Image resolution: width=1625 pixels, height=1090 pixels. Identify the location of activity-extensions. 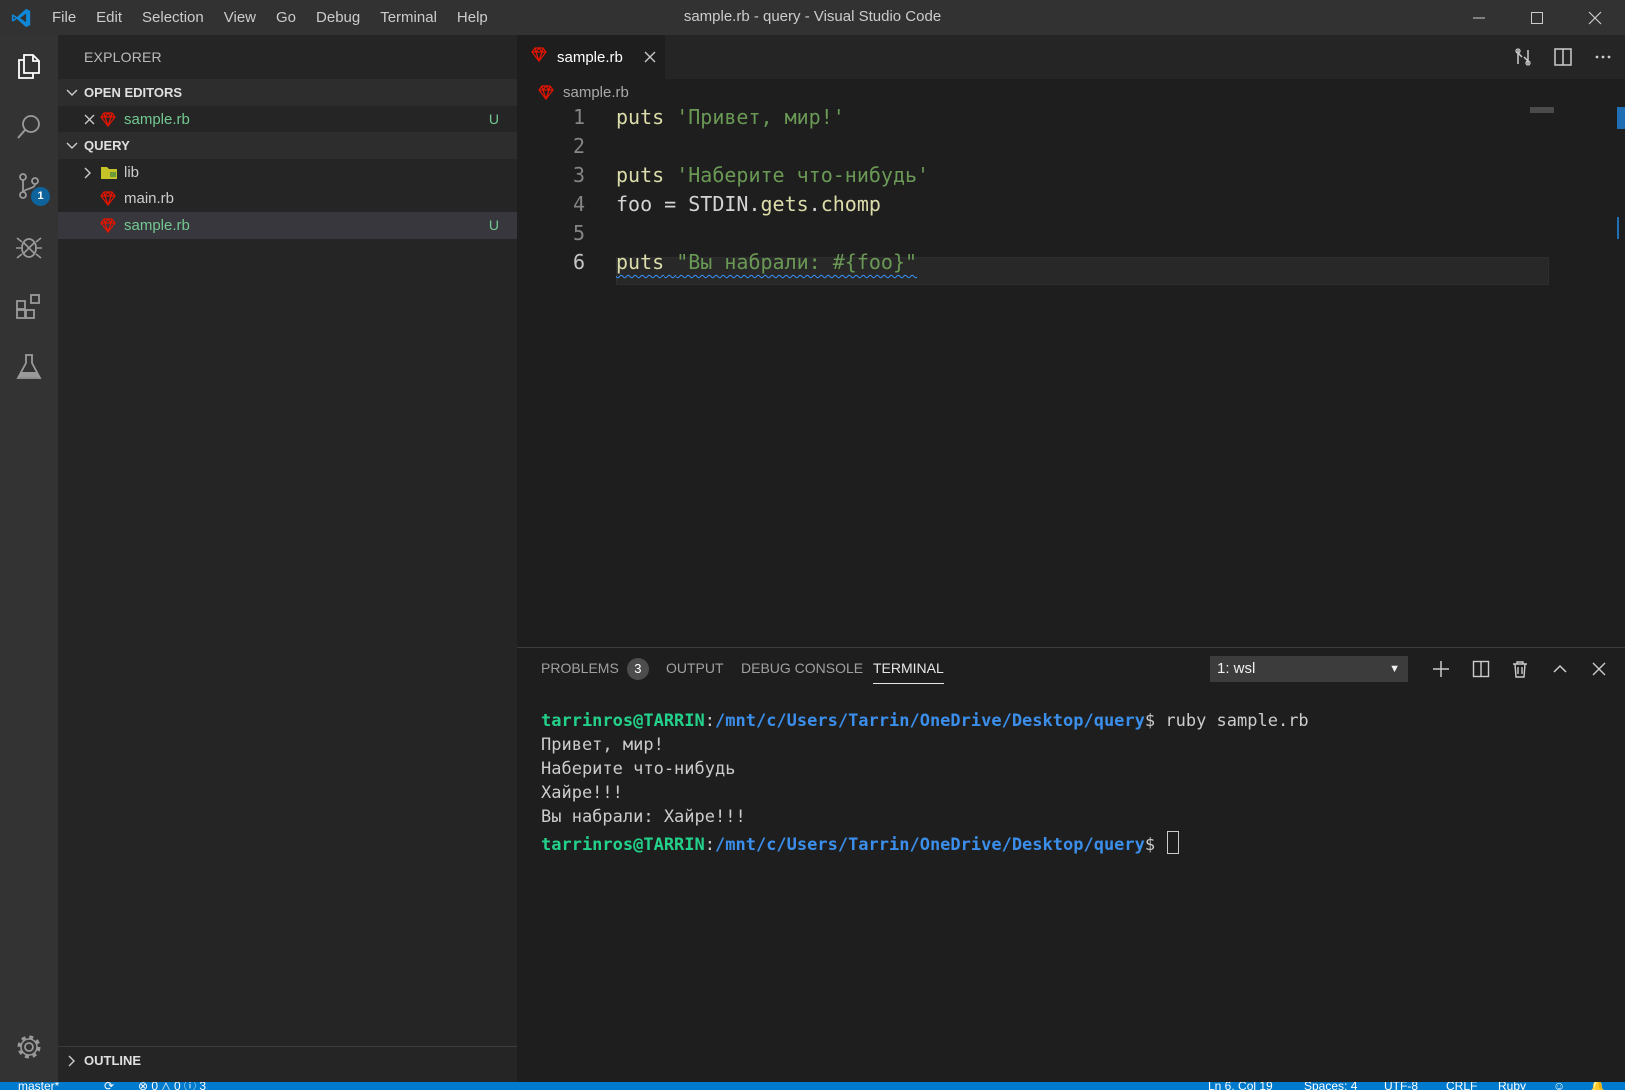
(29, 307).